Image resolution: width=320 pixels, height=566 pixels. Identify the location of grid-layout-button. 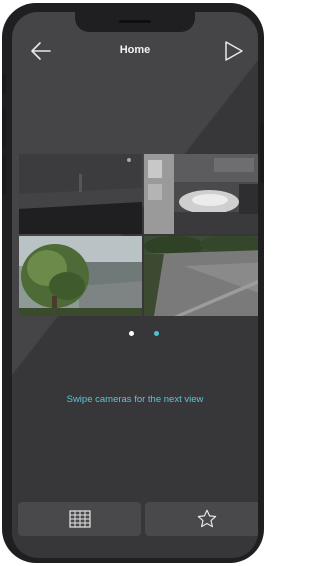
(79, 519).